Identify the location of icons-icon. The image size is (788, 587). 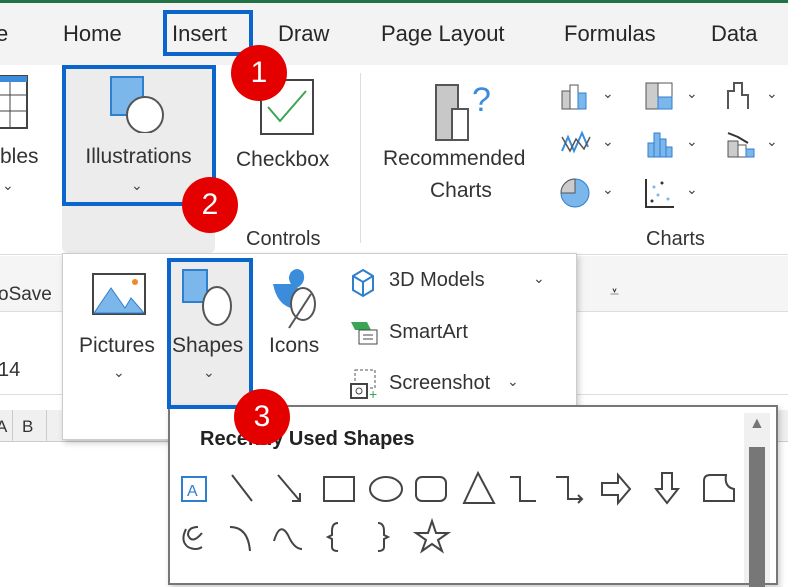
(294, 299).